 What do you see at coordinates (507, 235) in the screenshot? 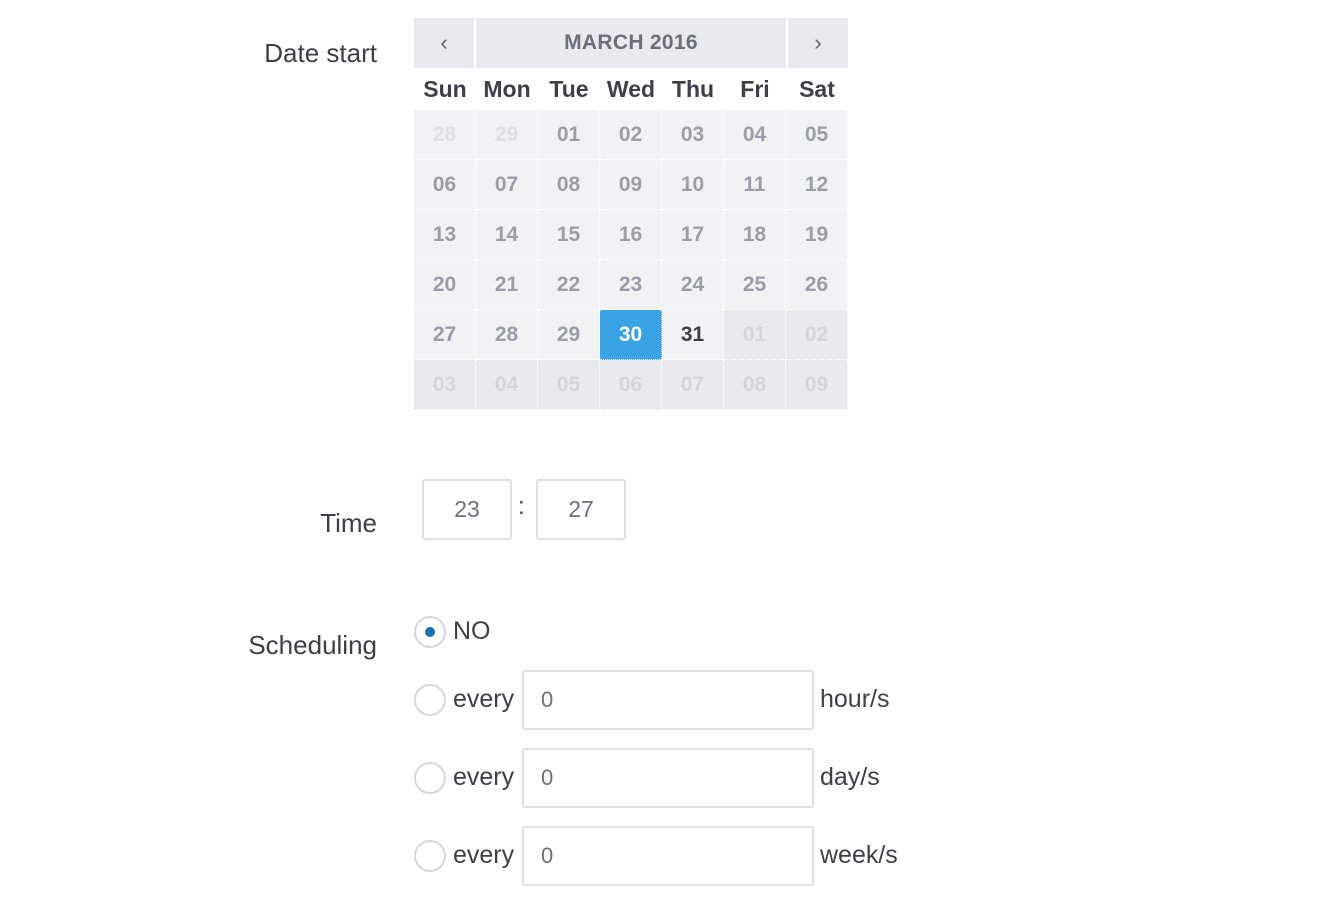
I see `calendar-day: 14` at bounding box center [507, 235].